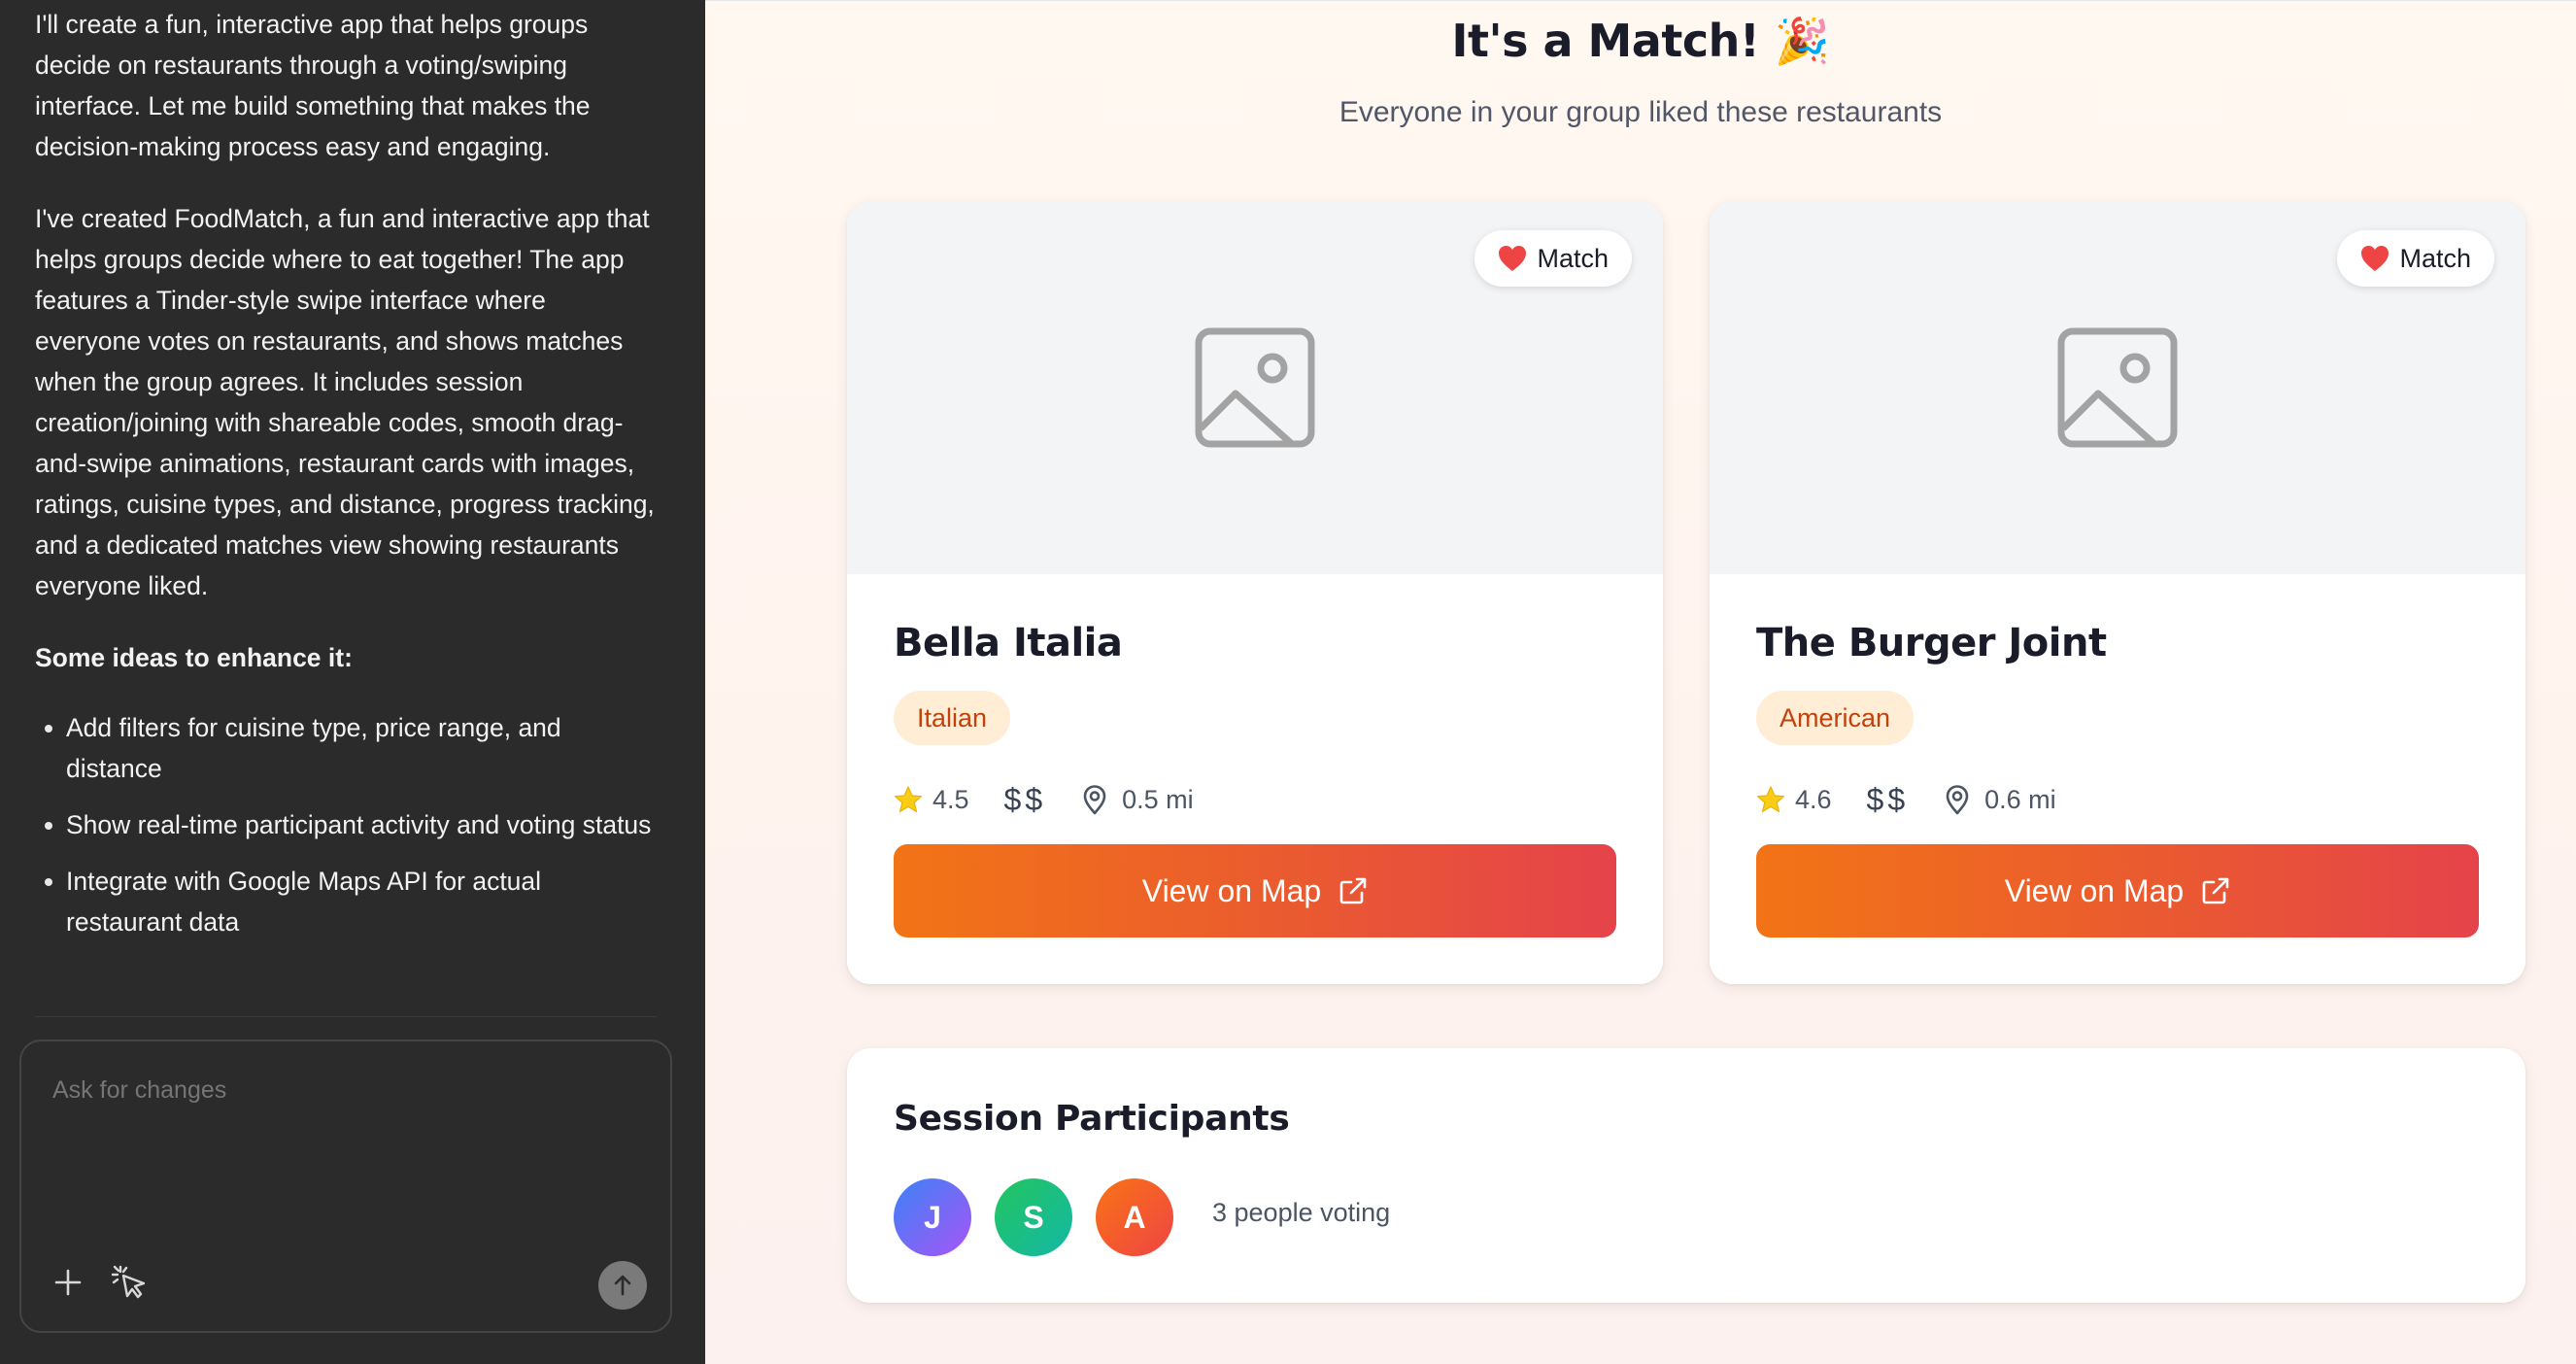 The image size is (2576, 1364). I want to click on rating-value: 4.6, so click(1813, 799).